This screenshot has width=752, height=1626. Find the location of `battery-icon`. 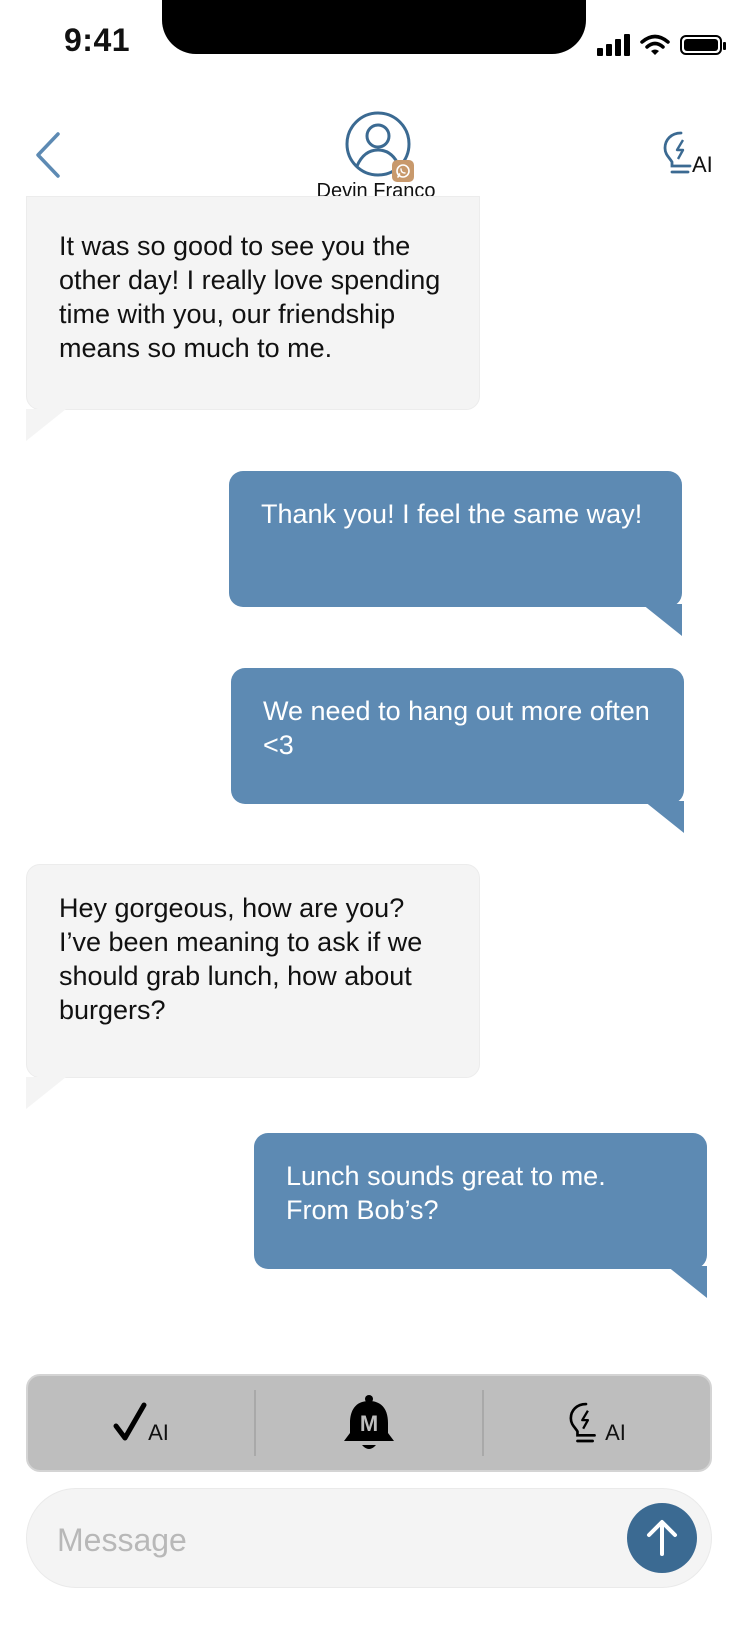

battery-icon is located at coordinates (703, 45).